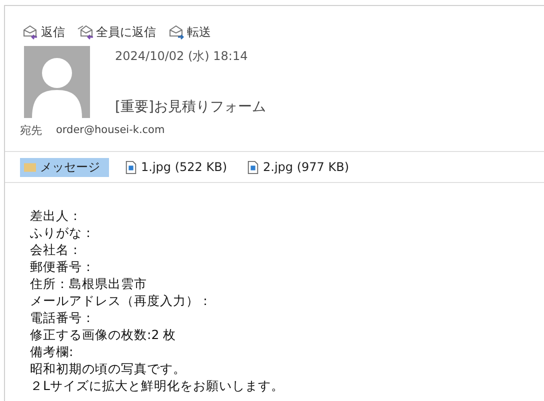  Describe the element at coordinates (104, 334) in the screenshot. I see `body-text-line: 修正する画像の枚数:2 枚` at that location.